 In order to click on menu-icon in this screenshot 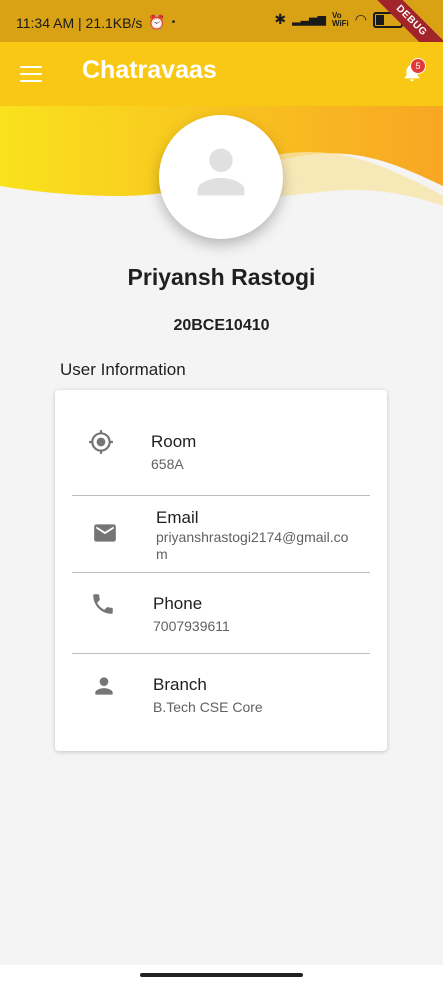, I will do `click(31, 74)`.